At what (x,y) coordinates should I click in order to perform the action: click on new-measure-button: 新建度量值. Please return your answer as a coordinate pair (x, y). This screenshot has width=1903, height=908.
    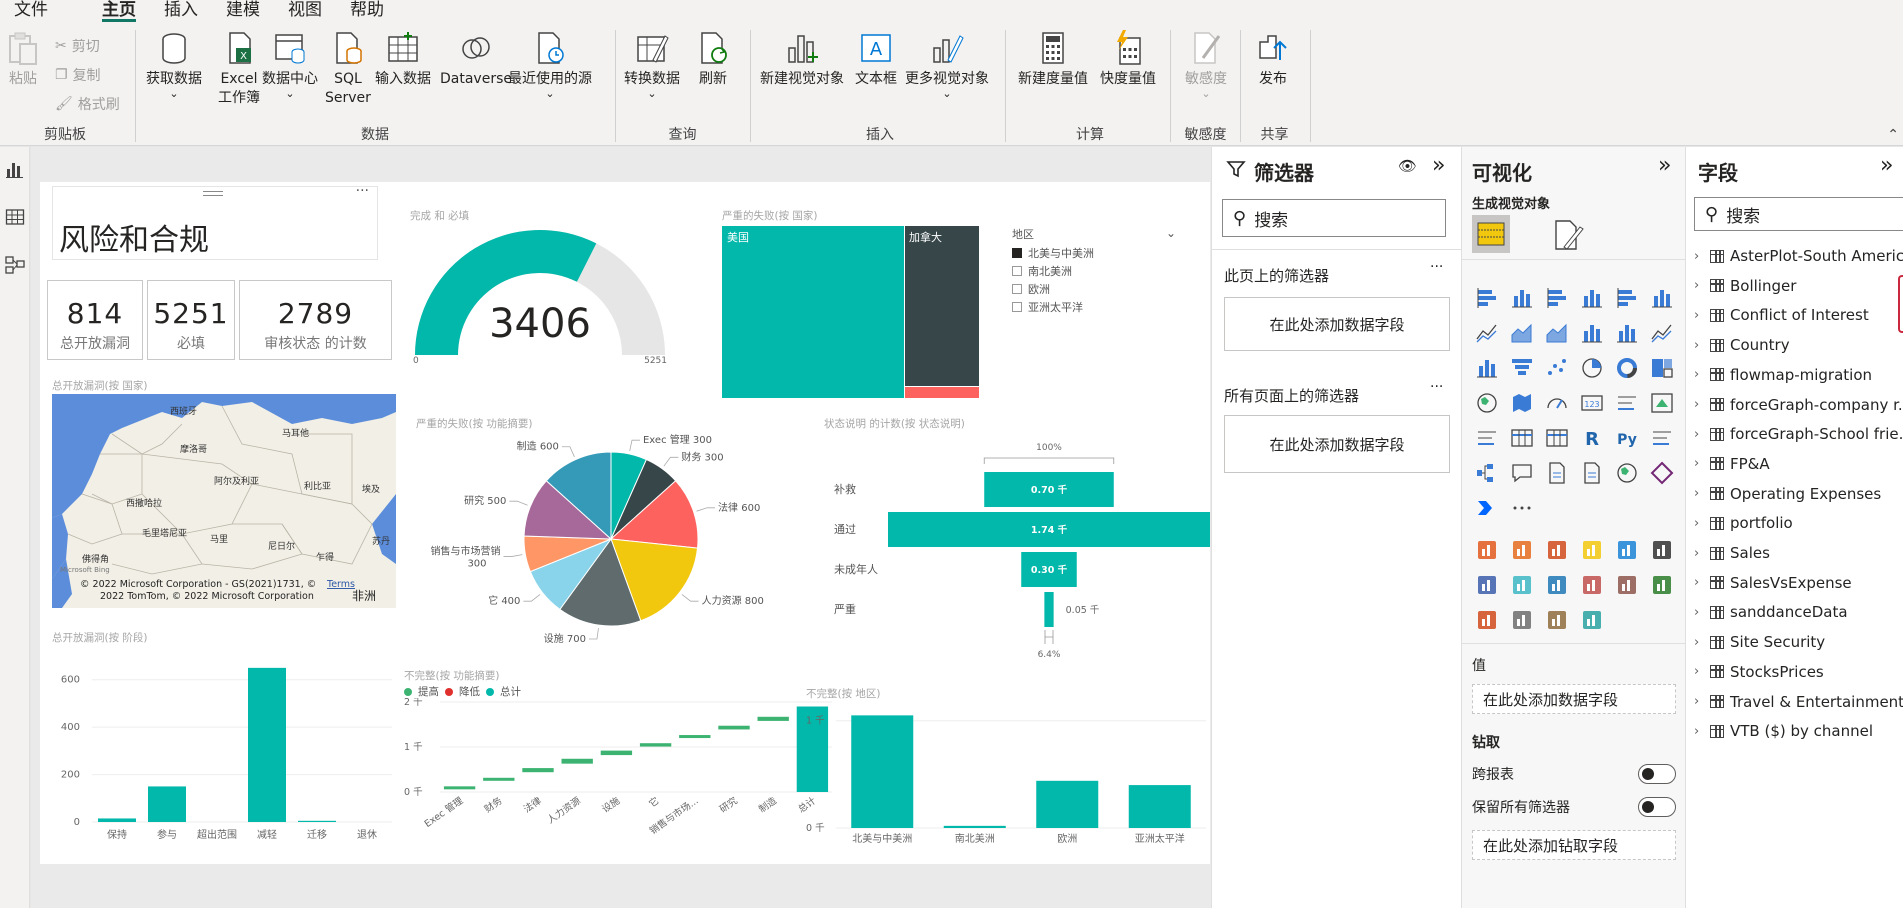
    Looking at the image, I should click on (1053, 59).